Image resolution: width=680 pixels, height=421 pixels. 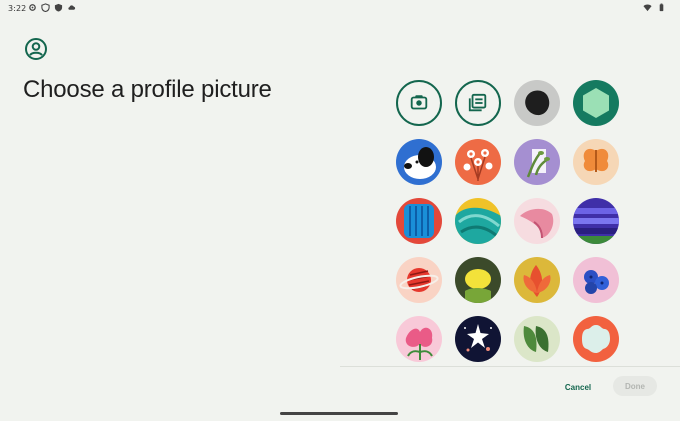 I want to click on take-photo-option, so click(x=419, y=103).